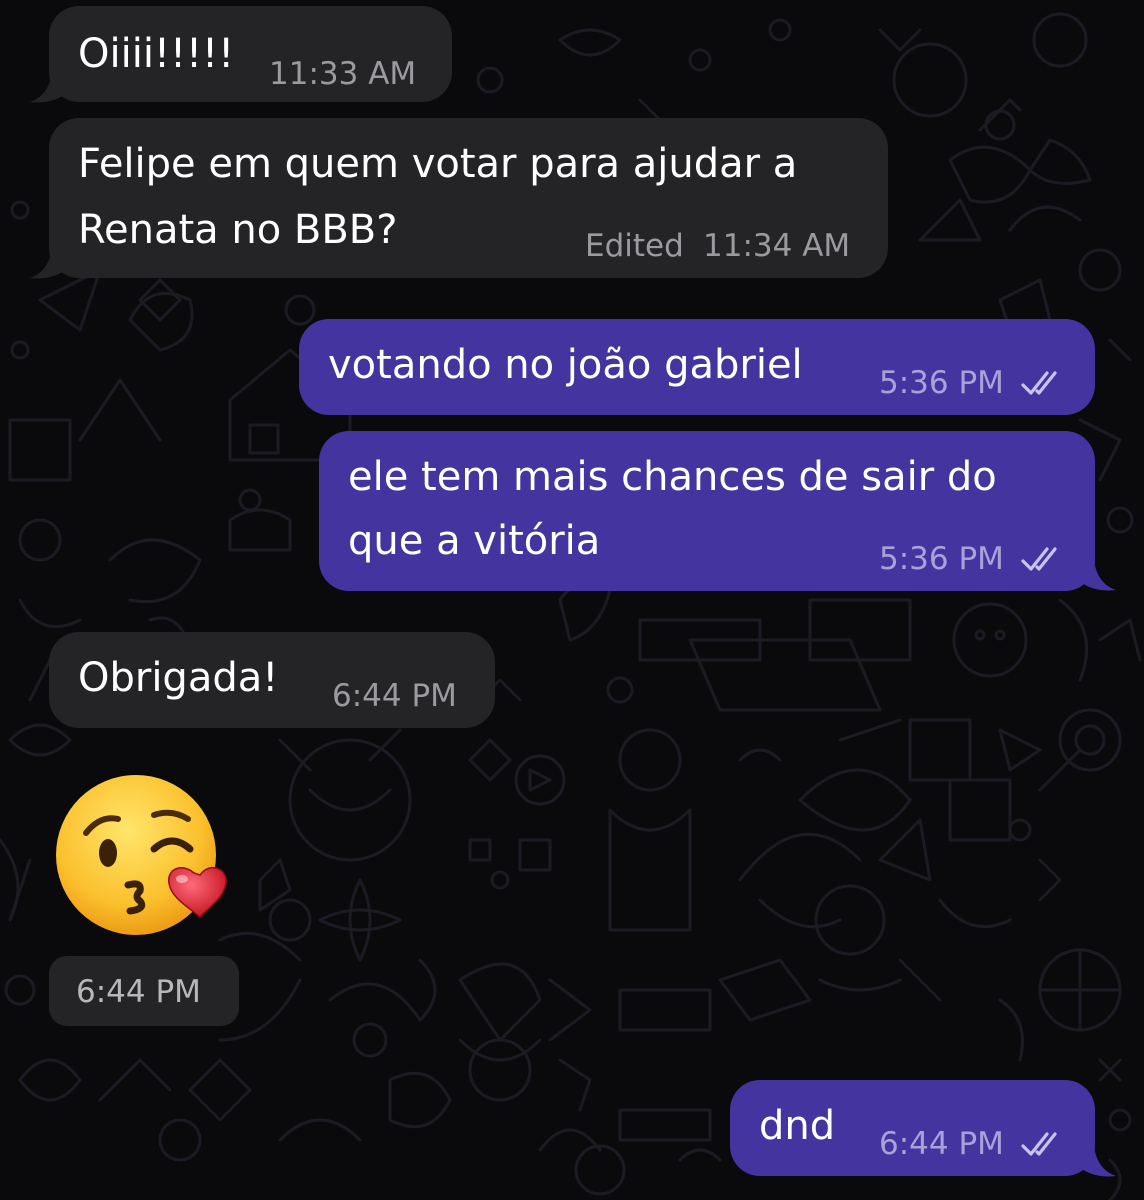  I want to click on outgoing-message: votando no joão gabriel 5:36 PM, so click(697, 367).